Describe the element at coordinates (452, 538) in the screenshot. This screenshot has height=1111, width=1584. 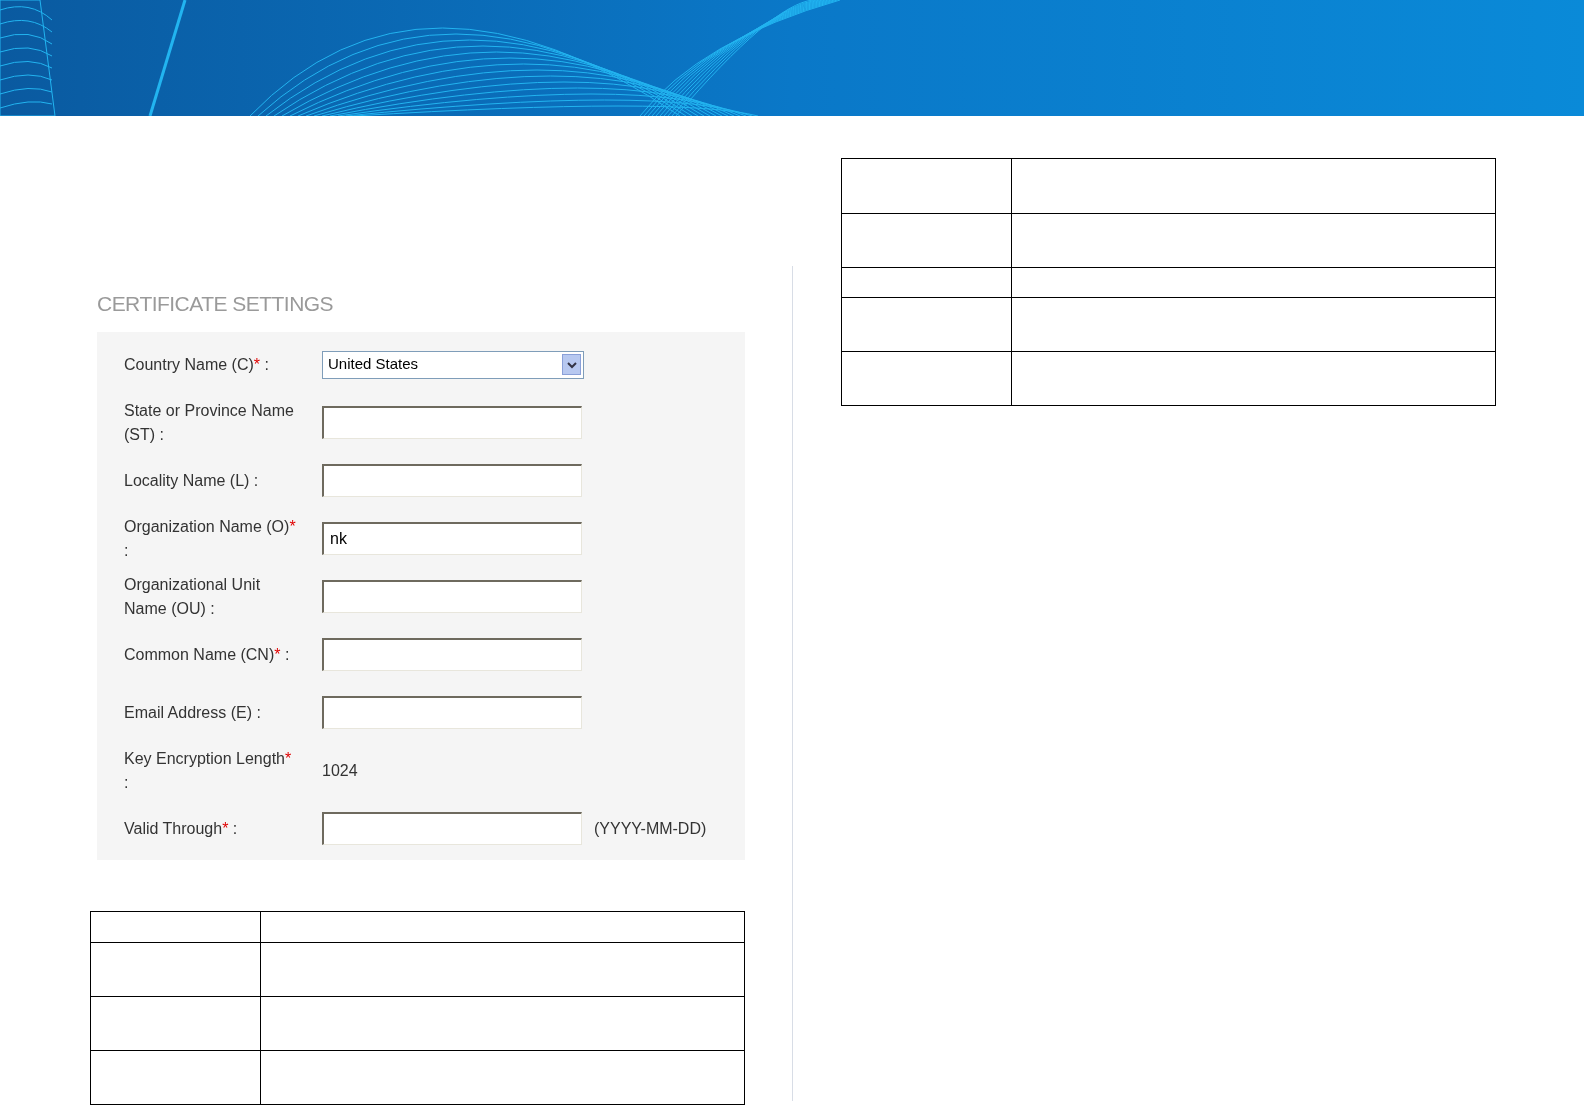
I see `text-input-field: nk` at that location.